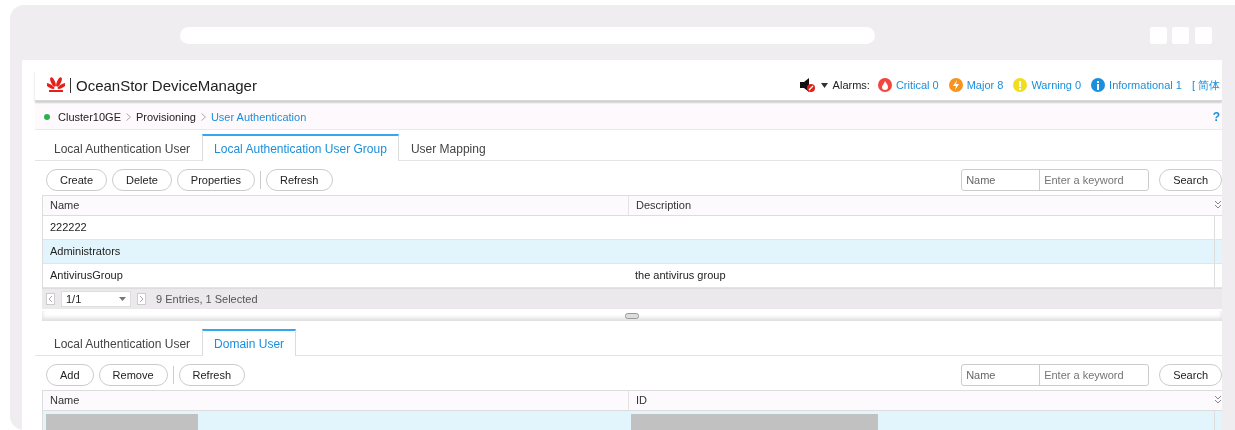  I want to click on alarm-count-link: Major 8, so click(985, 85).